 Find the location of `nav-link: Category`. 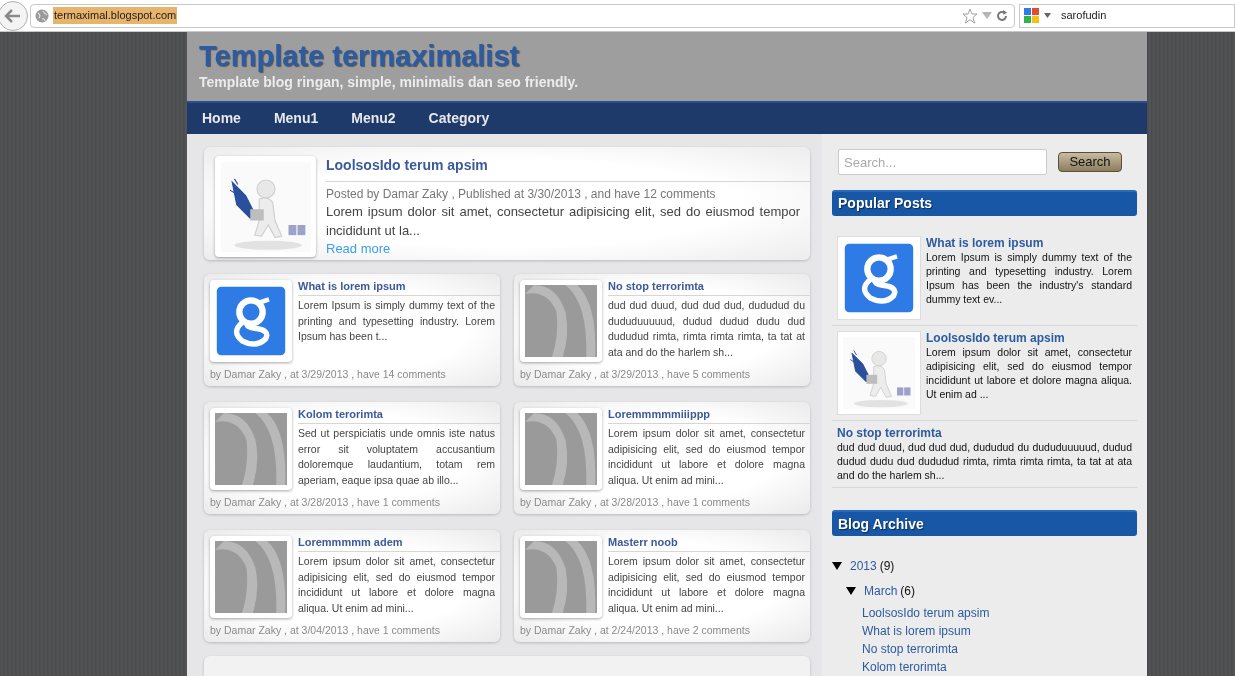

nav-link: Category is located at coordinates (459, 118).